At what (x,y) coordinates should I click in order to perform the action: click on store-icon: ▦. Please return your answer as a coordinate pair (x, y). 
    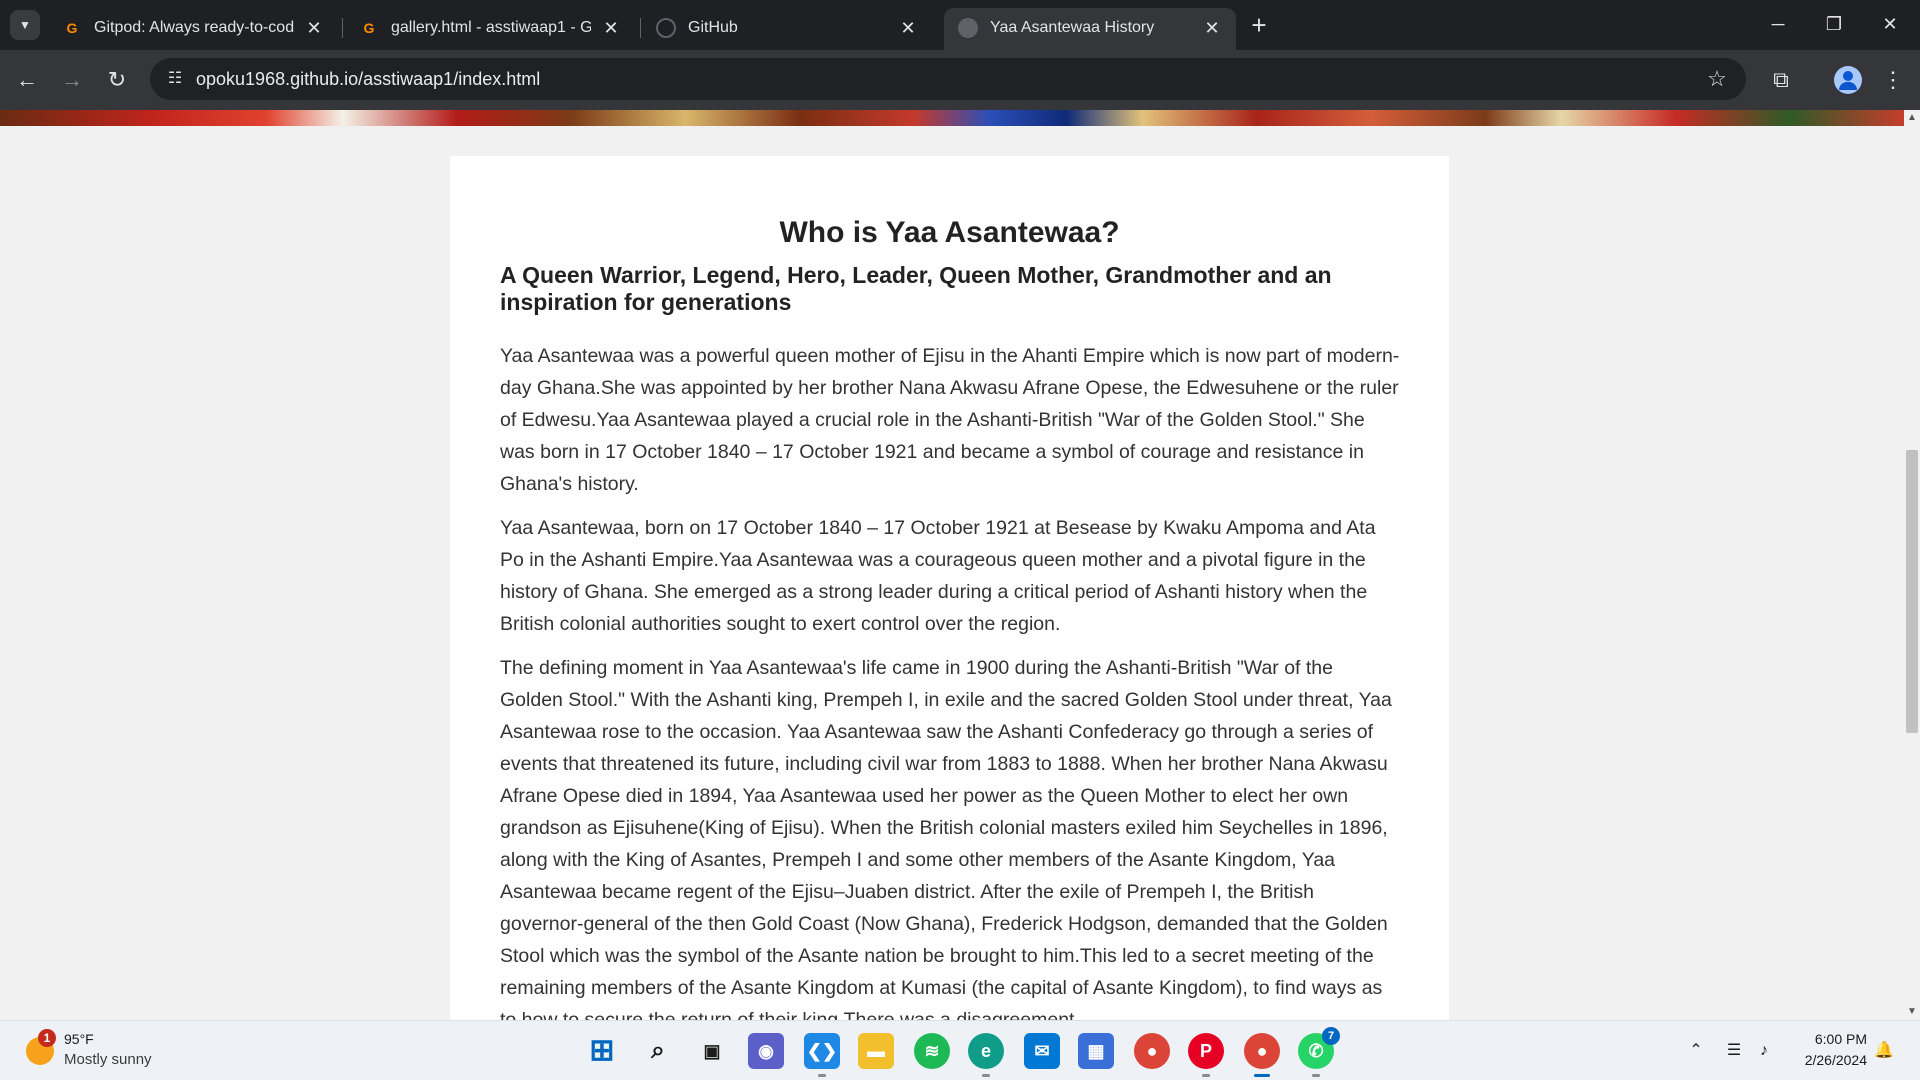
    Looking at the image, I should click on (1096, 1051).